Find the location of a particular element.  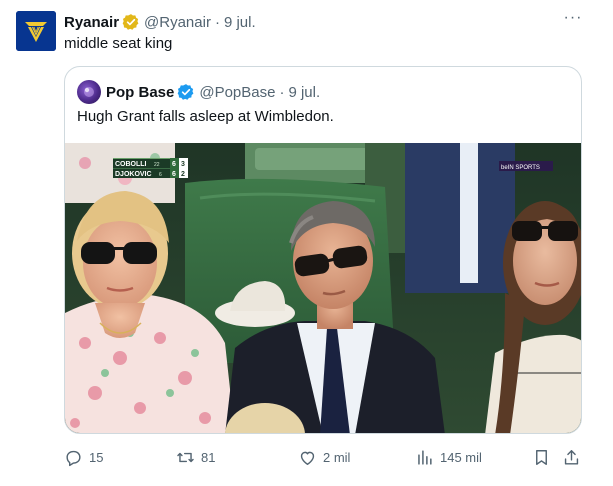

quoted-author-name: Pop Base is located at coordinates (140, 92).